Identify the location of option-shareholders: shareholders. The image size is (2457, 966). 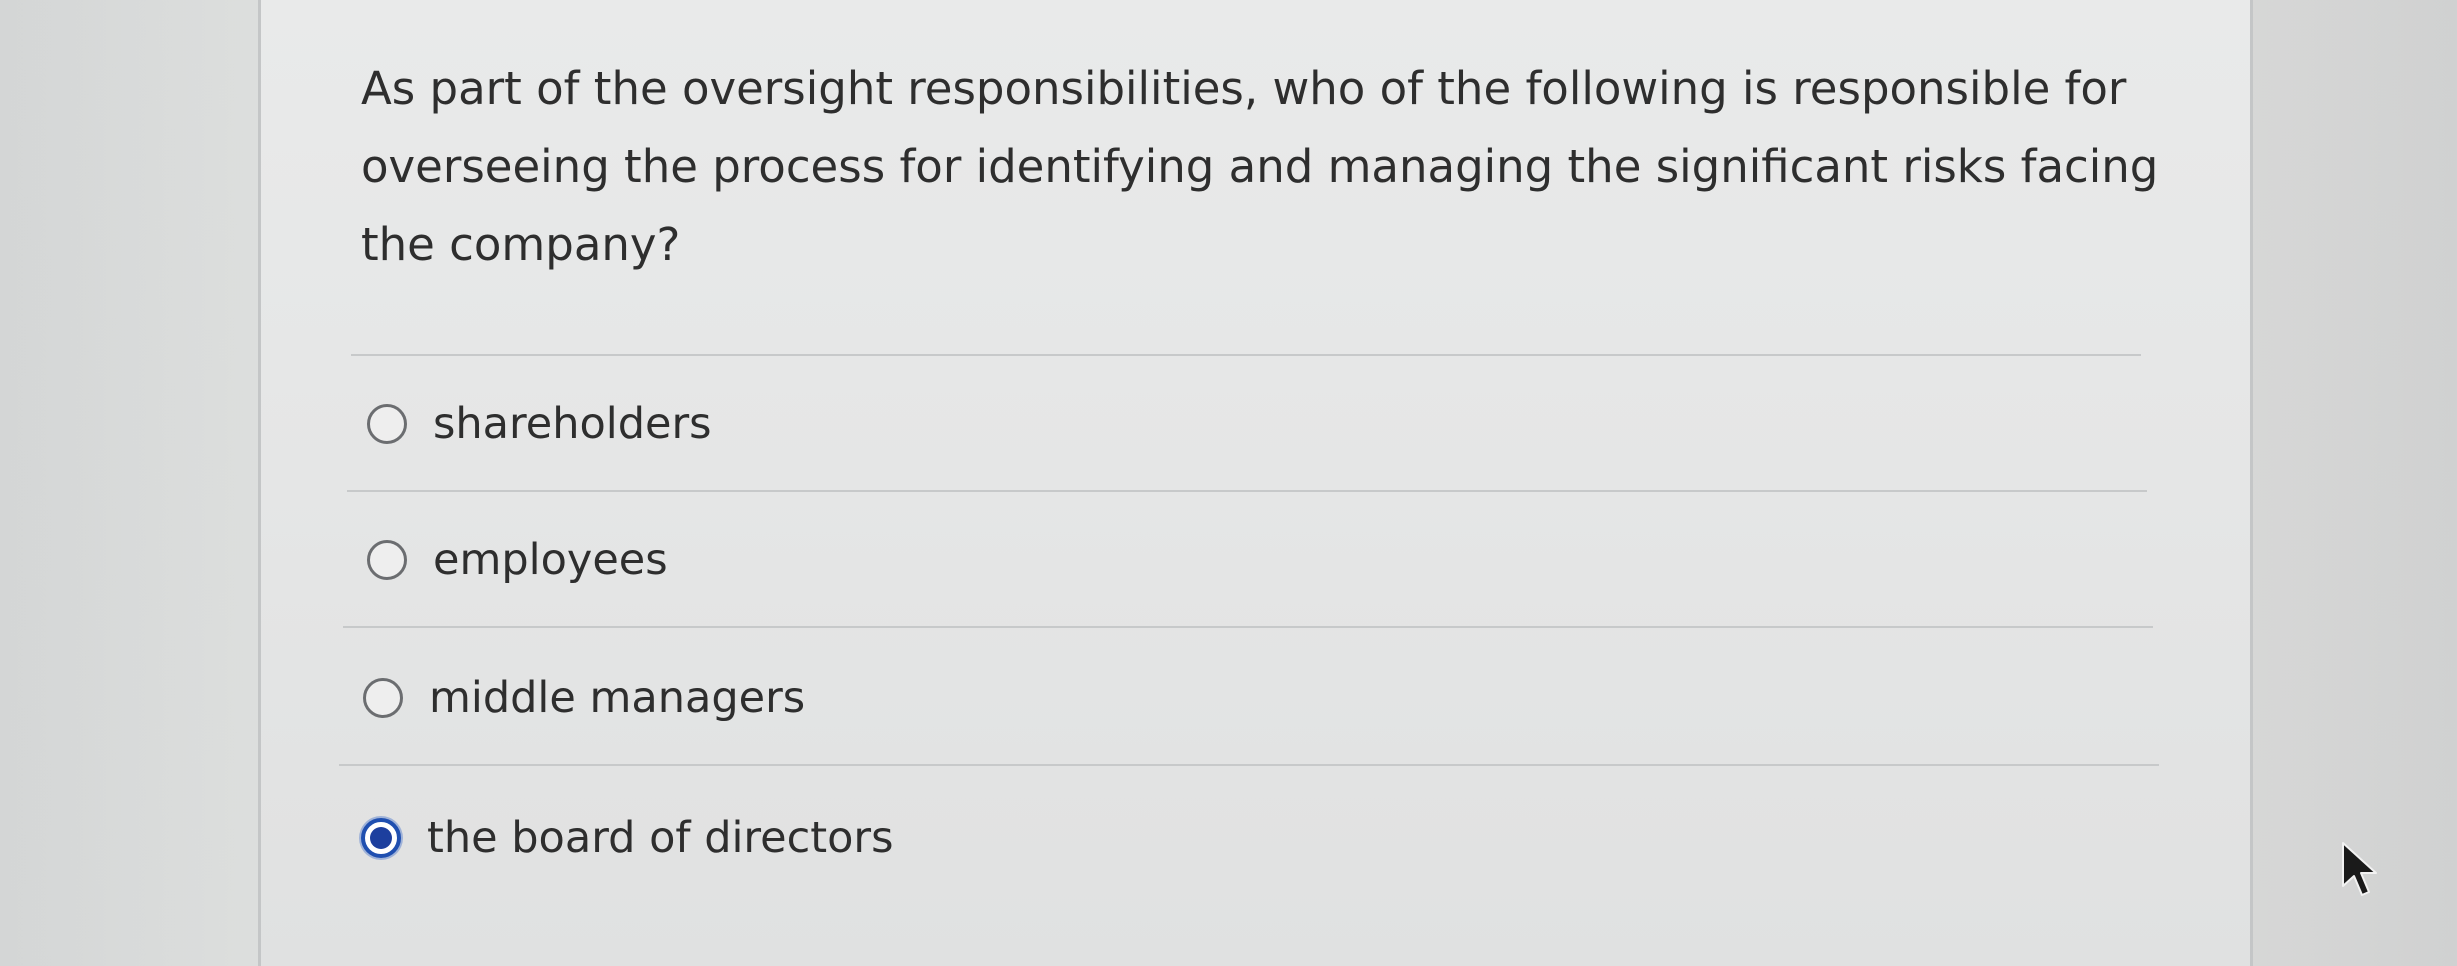
(539, 424).